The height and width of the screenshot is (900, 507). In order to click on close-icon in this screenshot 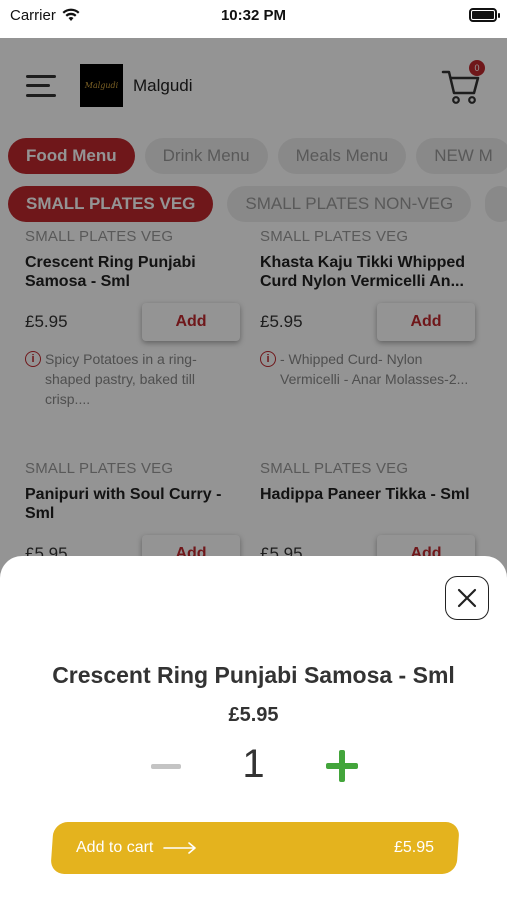, I will do `click(467, 598)`.